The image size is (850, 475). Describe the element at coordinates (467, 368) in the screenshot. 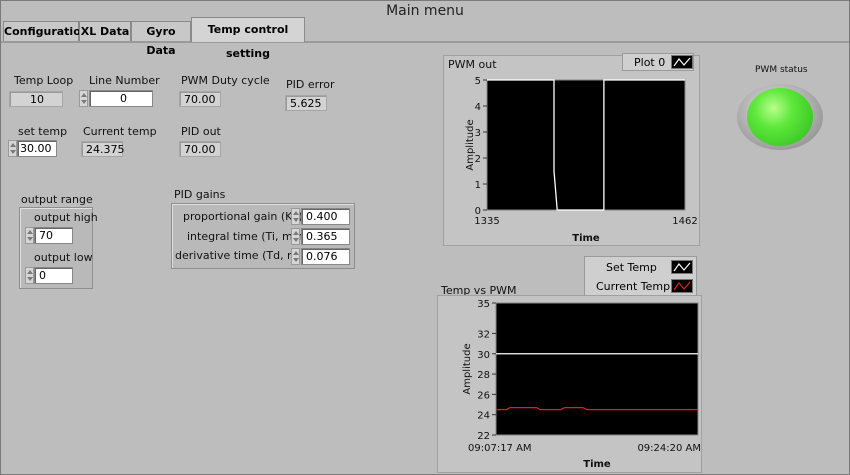

I see `temp-y-axis-label: Amplitude` at that location.